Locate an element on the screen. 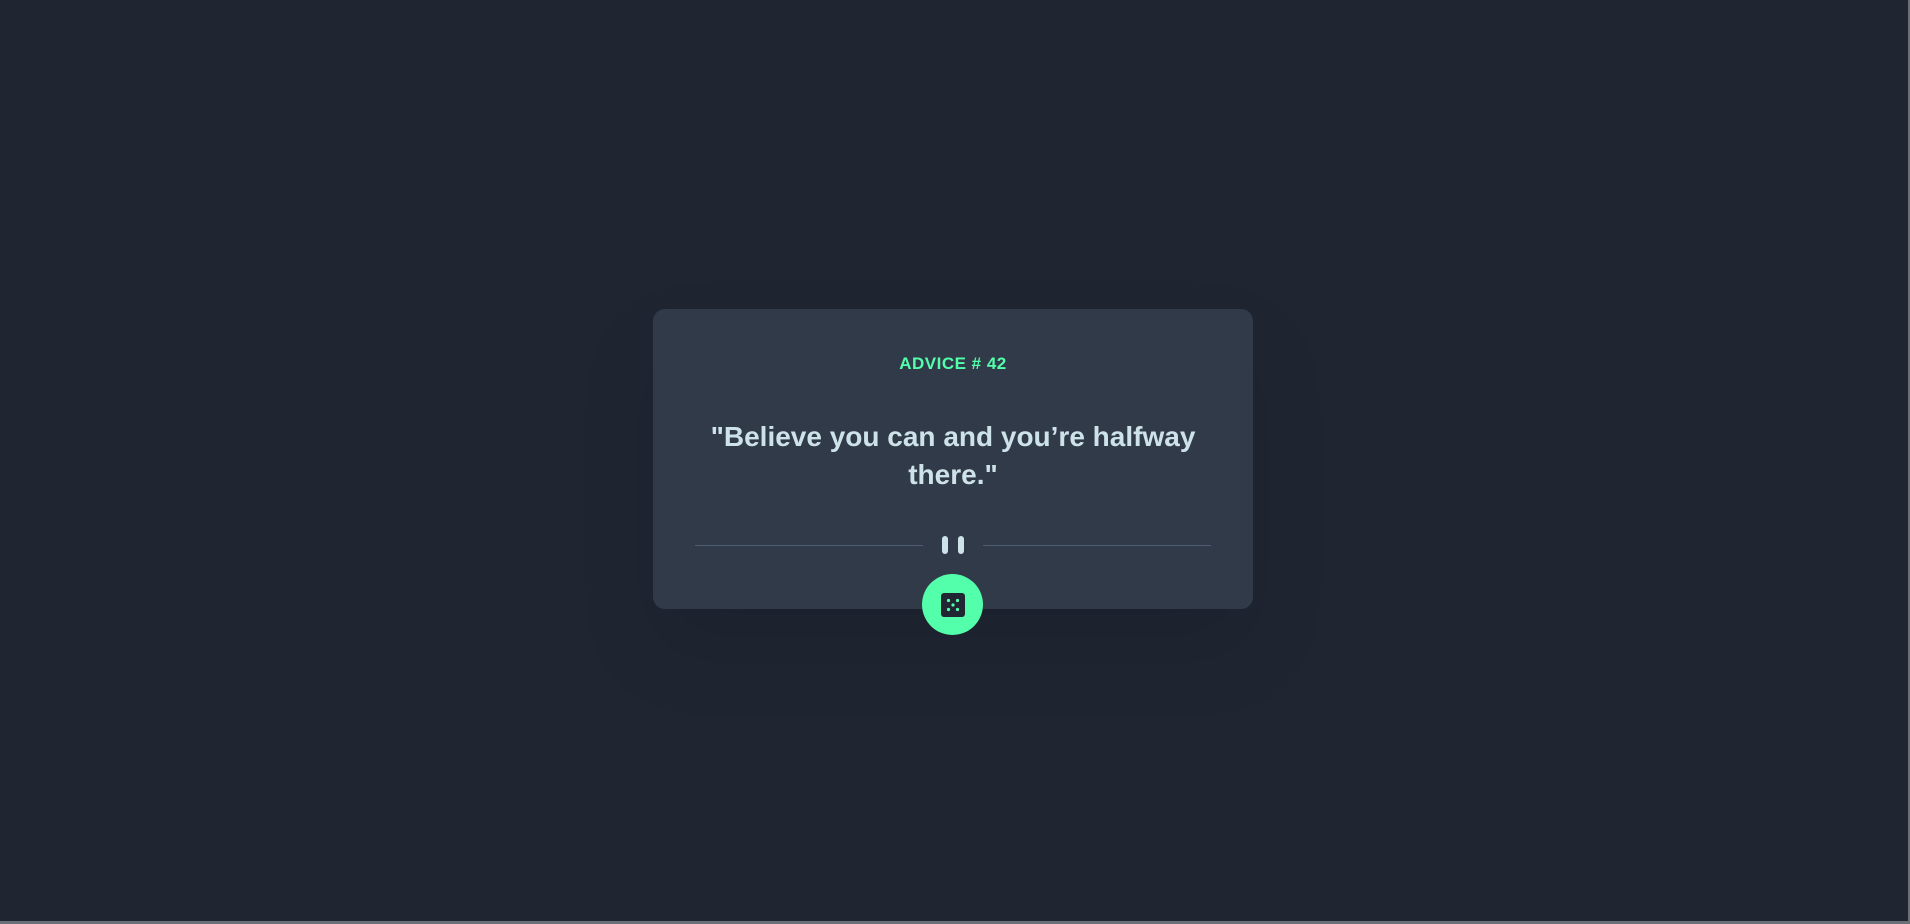  pause-icon is located at coordinates (953, 545).